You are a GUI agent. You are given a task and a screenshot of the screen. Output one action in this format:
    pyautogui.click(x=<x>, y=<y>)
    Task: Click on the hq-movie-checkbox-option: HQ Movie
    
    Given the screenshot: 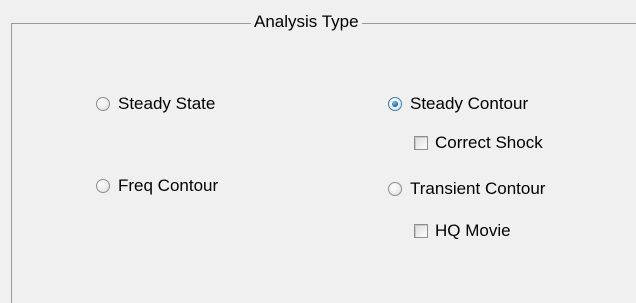 What is the action you would take?
    pyautogui.click(x=462, y=231)
    